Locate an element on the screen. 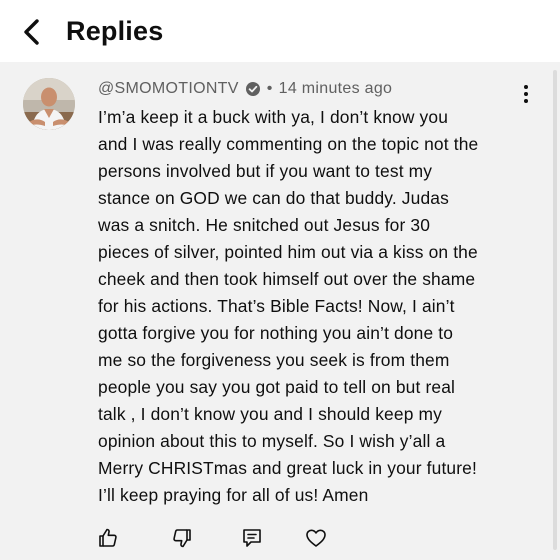 Image resolution: width=560 pixels, height=560 pixels. avatar-image is located at coordinates (49, 104).